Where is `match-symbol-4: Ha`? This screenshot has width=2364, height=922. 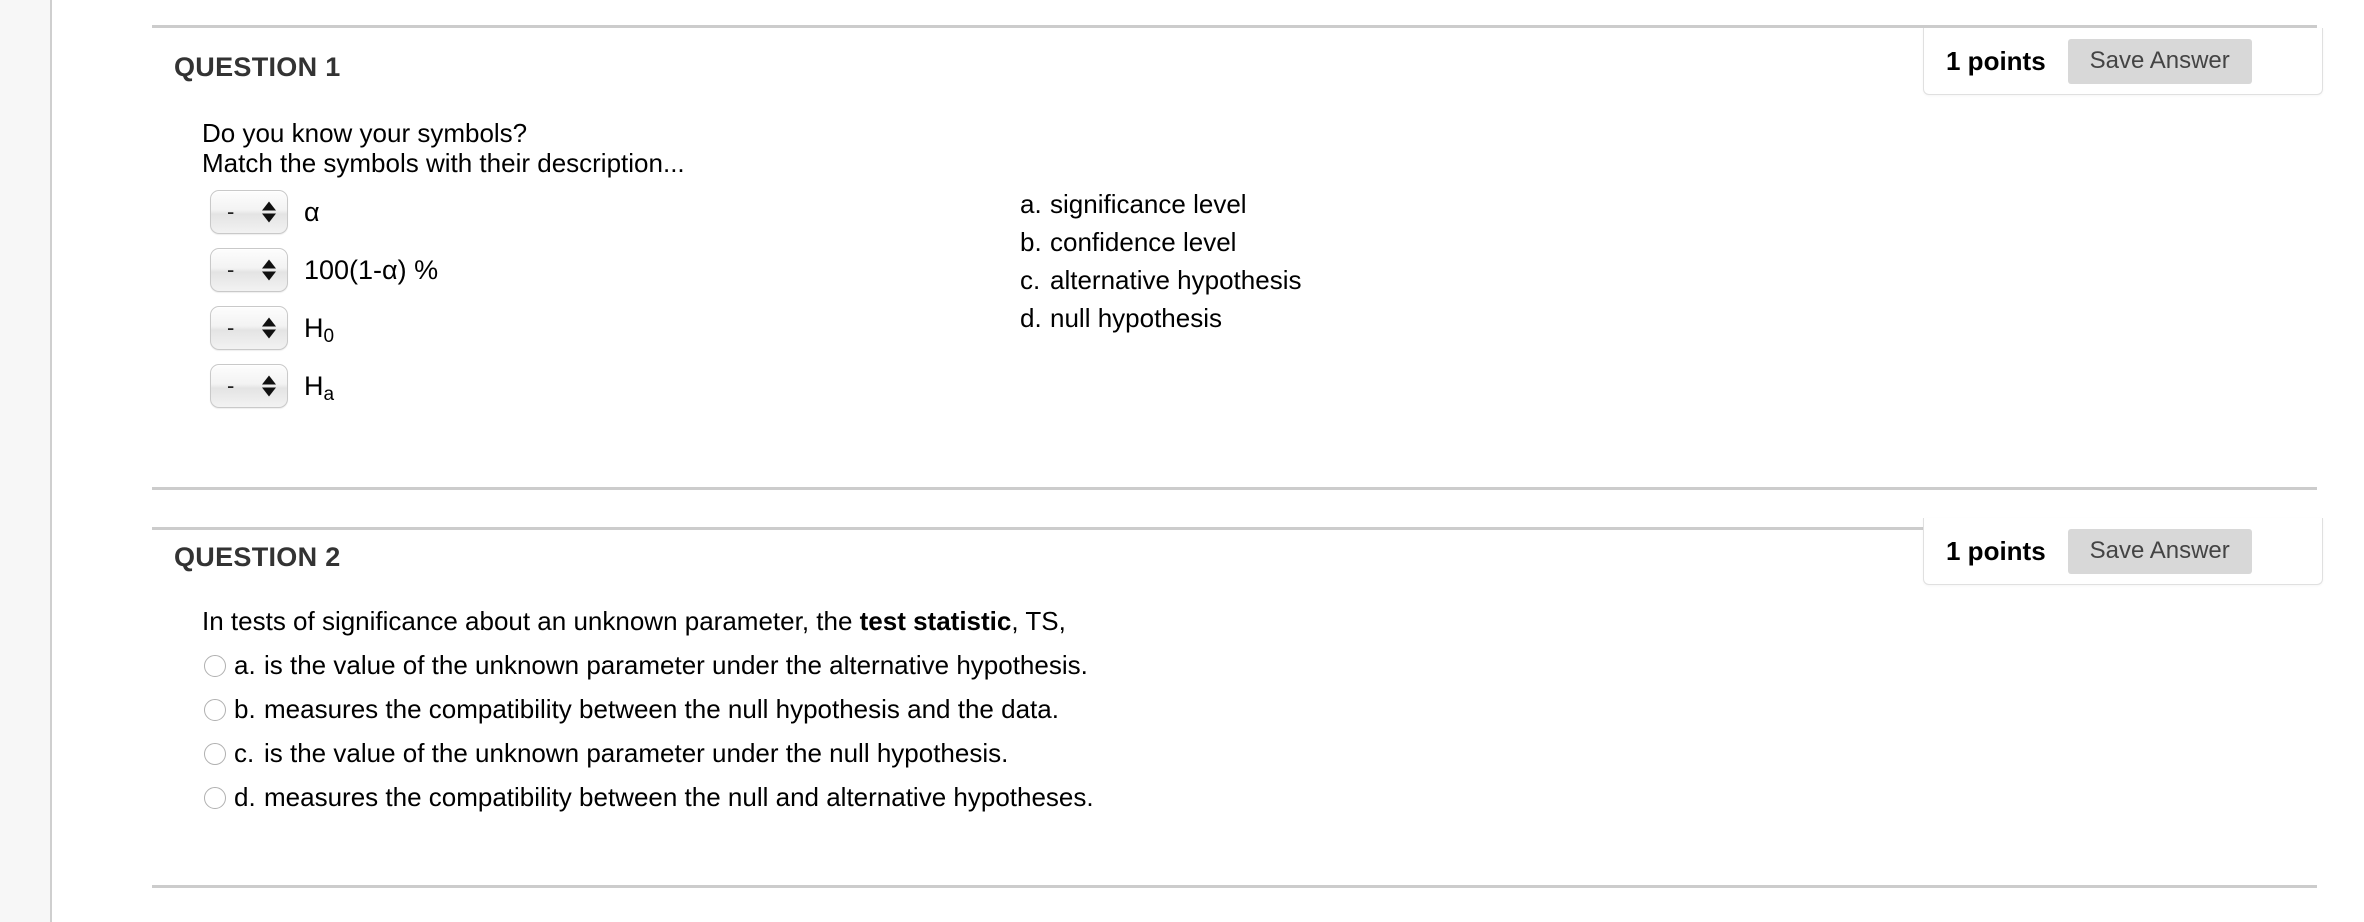
match-symbol-4: Ha is located at coordinates (319, 387).